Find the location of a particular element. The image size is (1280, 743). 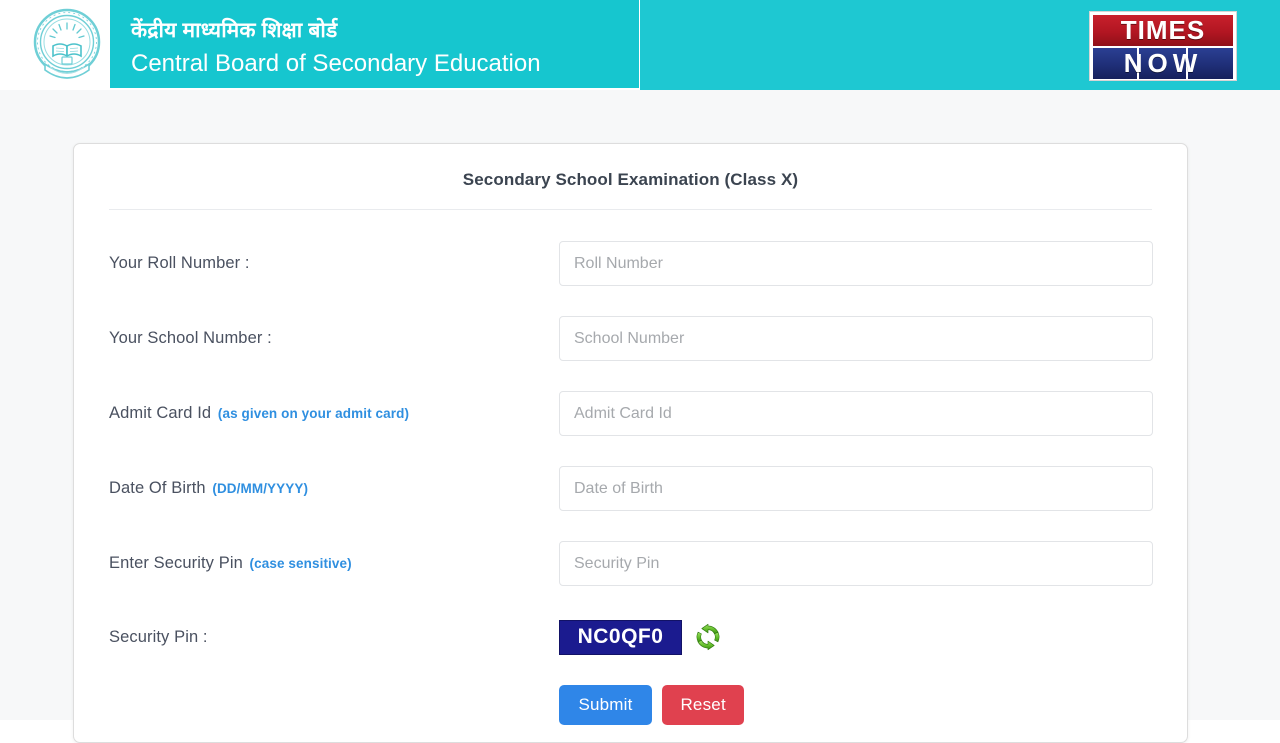

field-security-pin is located at coordinates (856, 563).